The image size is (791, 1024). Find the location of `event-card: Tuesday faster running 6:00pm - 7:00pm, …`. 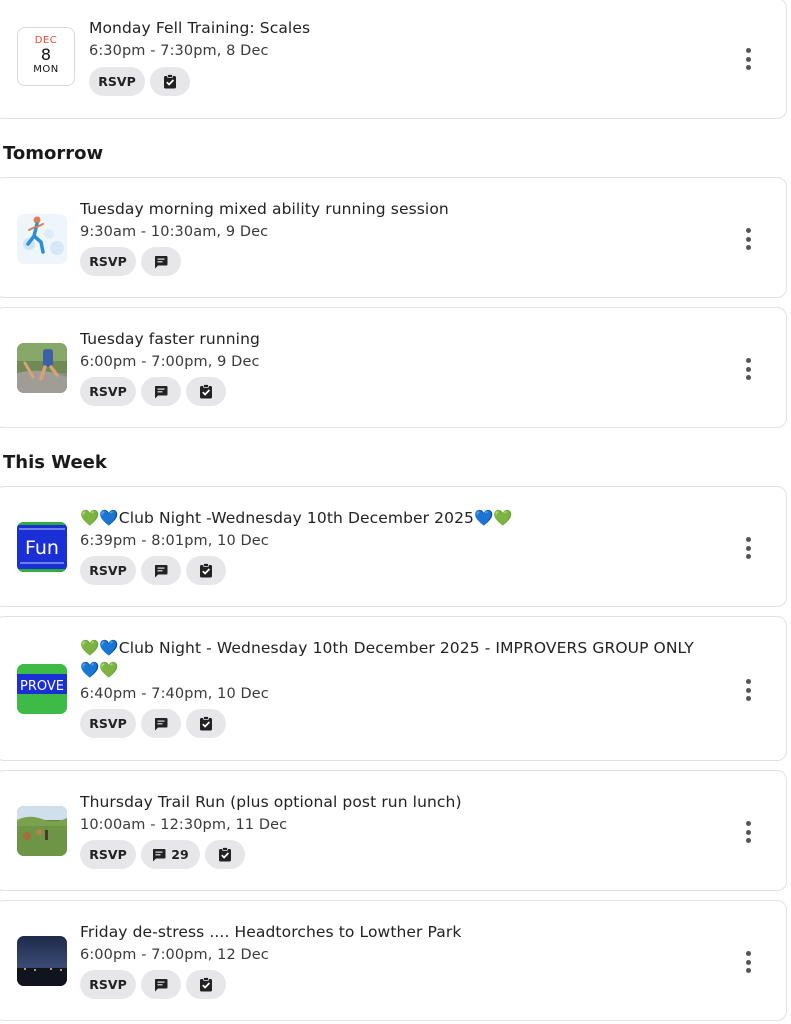

event-card: Tuesday faster running 6:00pm - 7:00pm, … is located at coordinates (393, 367).